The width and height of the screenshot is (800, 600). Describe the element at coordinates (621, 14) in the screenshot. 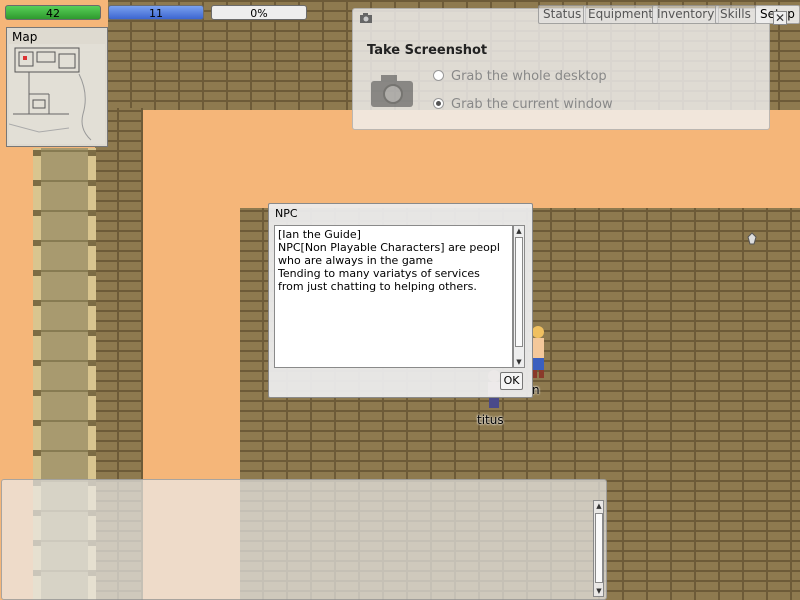

I see `equipment-button: Equipment` at that location.